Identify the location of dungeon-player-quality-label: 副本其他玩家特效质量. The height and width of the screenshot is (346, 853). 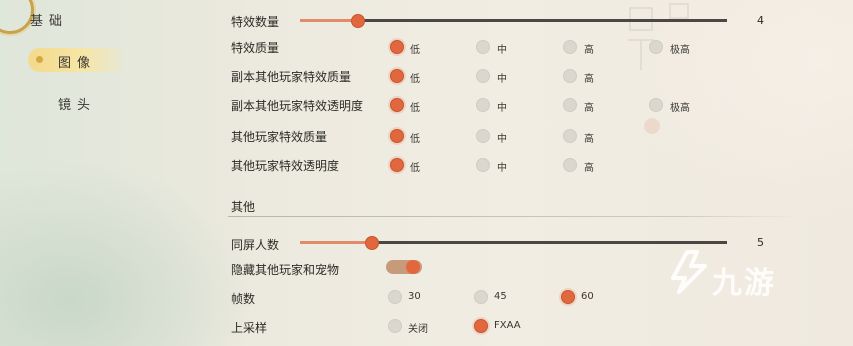
(291, 77).